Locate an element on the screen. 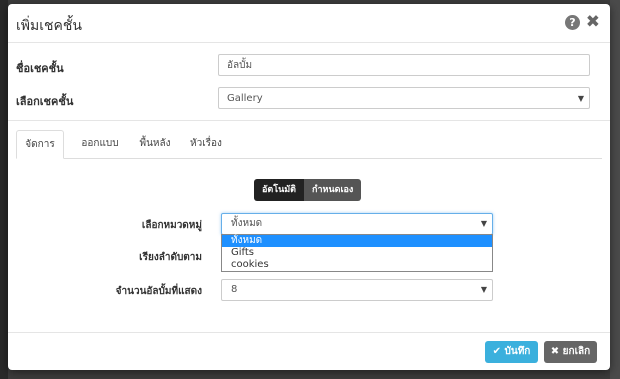 This screenshot has width=620, height=379. cancel-button: ✖ ยกเลิก is located at coordinates (570, 352).